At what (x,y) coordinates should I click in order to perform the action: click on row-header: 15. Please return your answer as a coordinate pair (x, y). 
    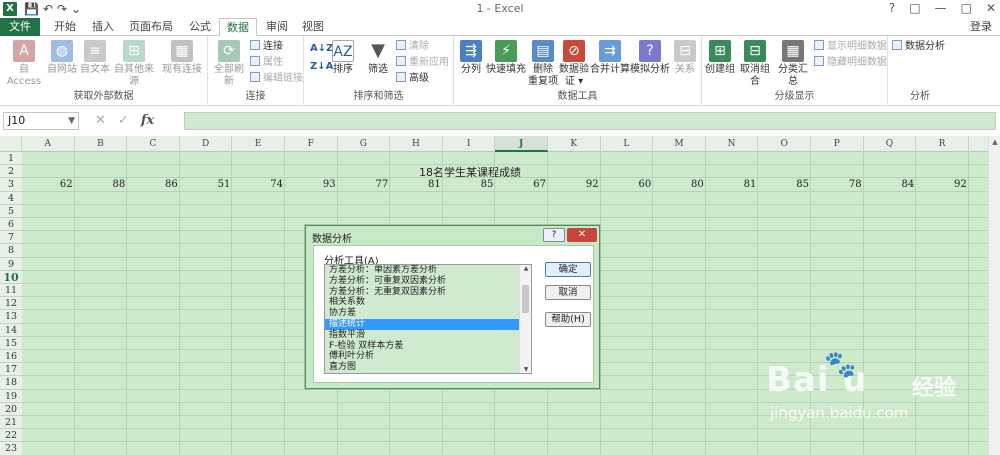
    Looking at the image, I should click on (11, 343).